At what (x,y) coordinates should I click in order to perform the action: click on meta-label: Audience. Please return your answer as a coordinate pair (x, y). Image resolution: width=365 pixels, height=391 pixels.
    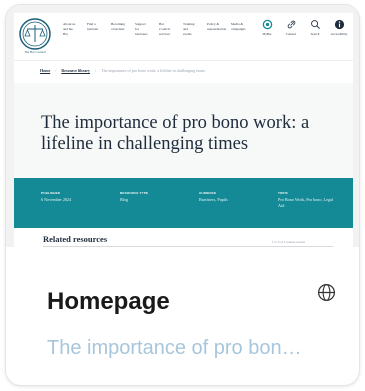
    Looking at the image, I should click on (208, 193).